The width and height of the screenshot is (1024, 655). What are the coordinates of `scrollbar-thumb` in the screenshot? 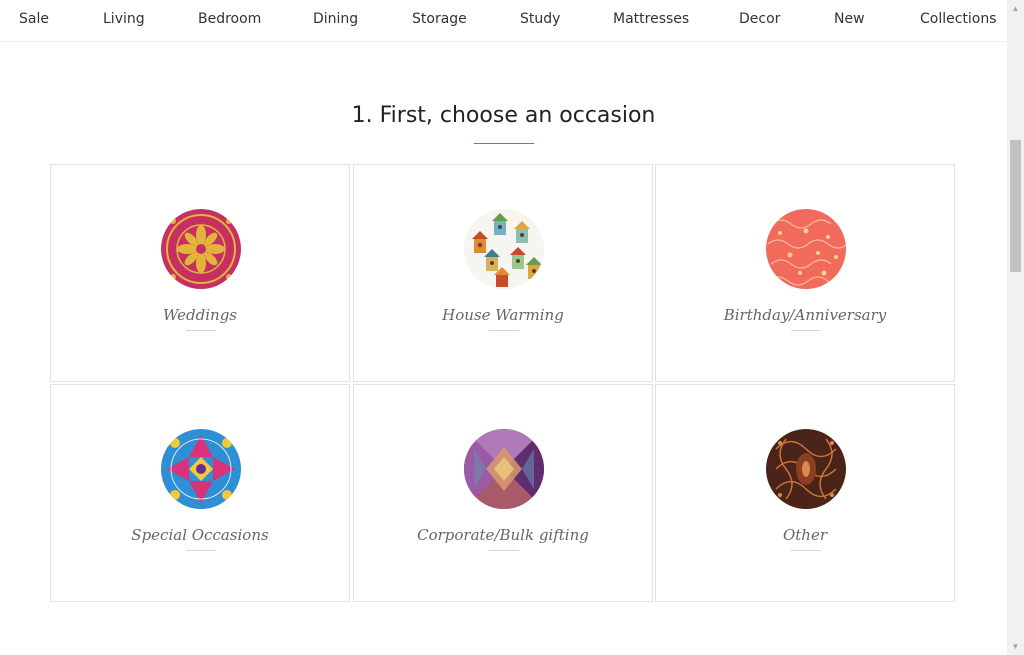 It's located at (1015, 206).